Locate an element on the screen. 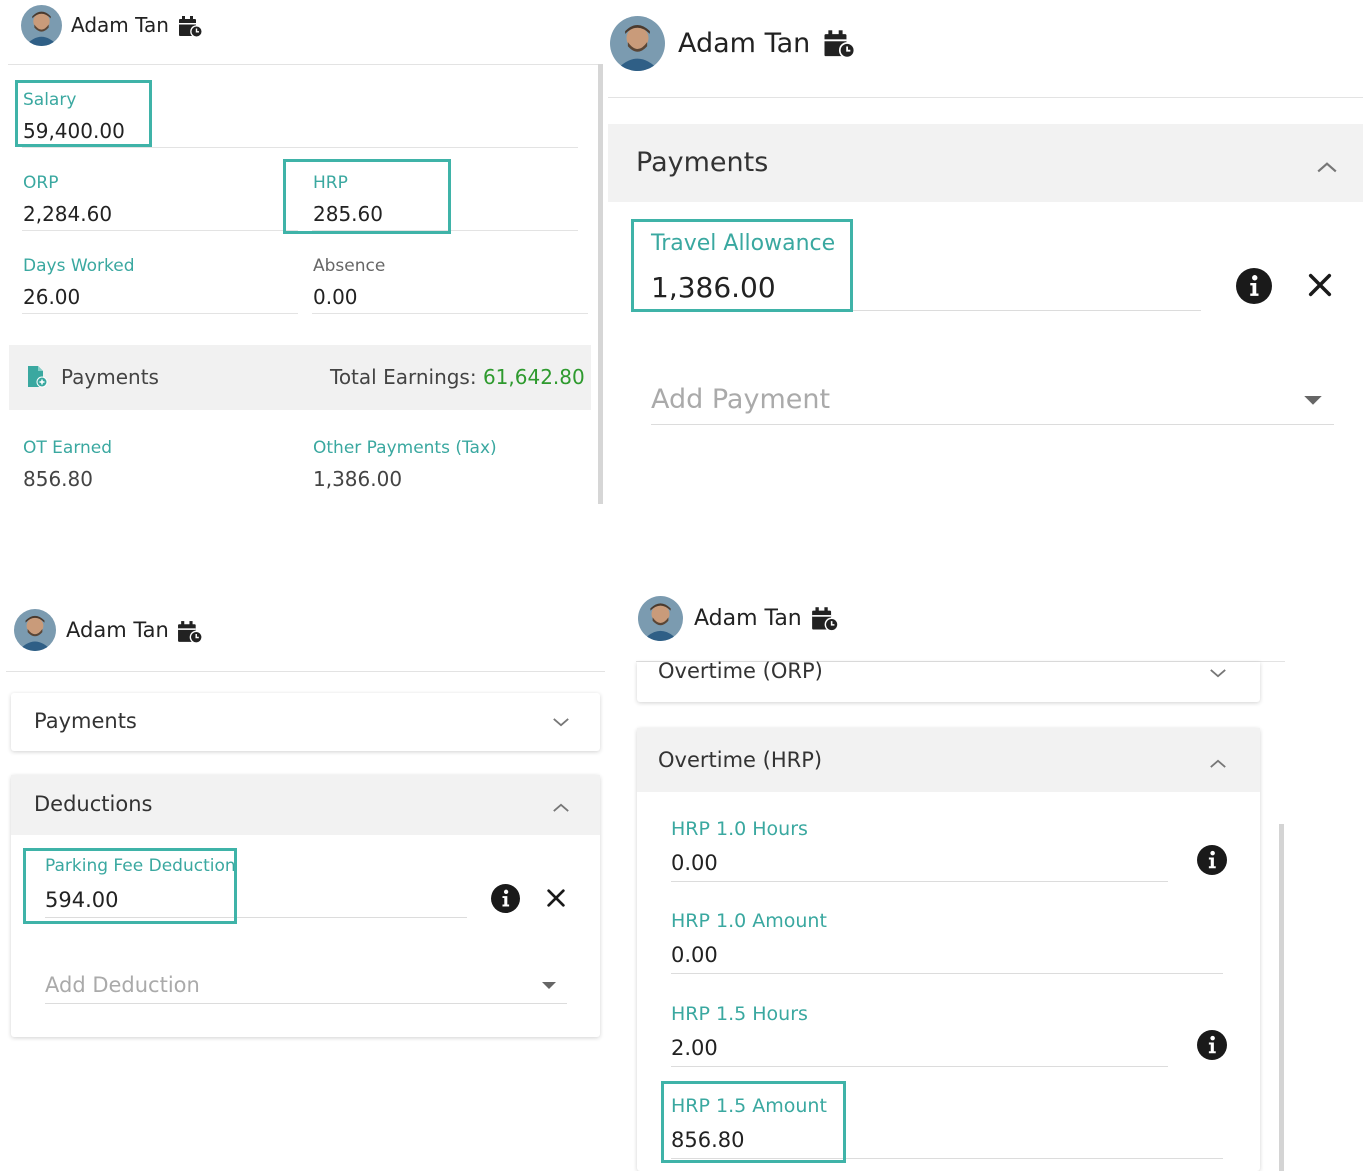 Image resolution: width=1363 pixels, height=1171 pixels. total-earnings-value: 61,642.80 is located at coordinates (533, 377).